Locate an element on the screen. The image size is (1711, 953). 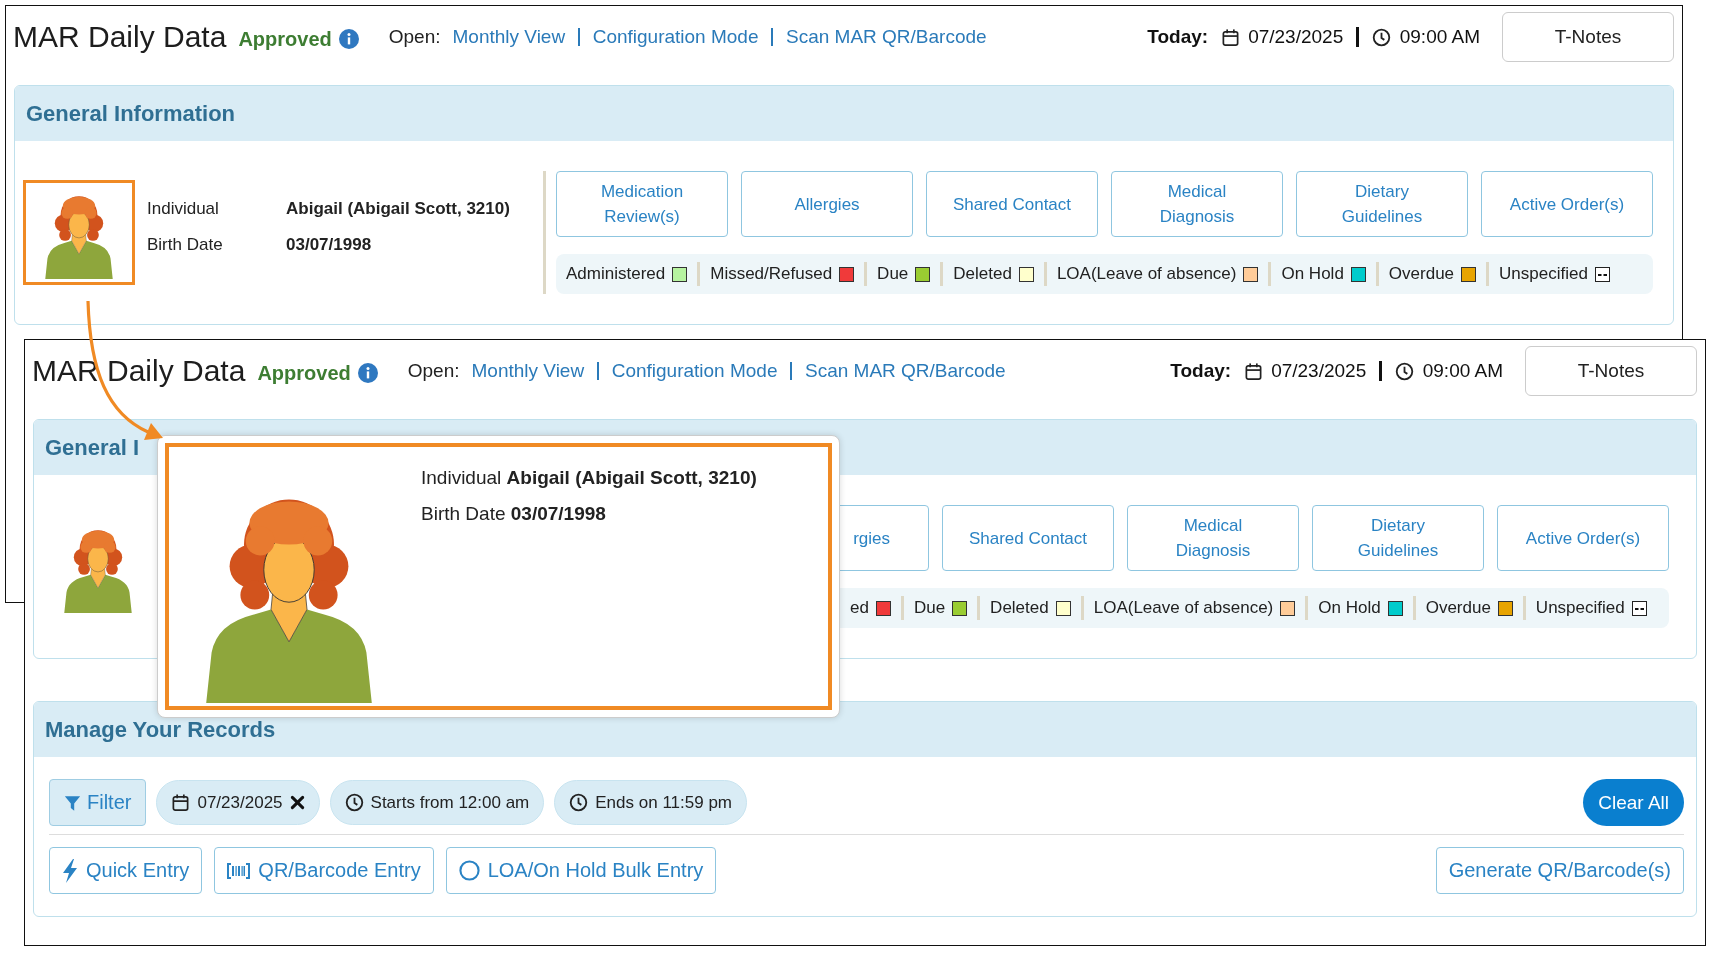
field-value: Abigail (Abigail Scott, 3210) is located at coordinates (398, 208).